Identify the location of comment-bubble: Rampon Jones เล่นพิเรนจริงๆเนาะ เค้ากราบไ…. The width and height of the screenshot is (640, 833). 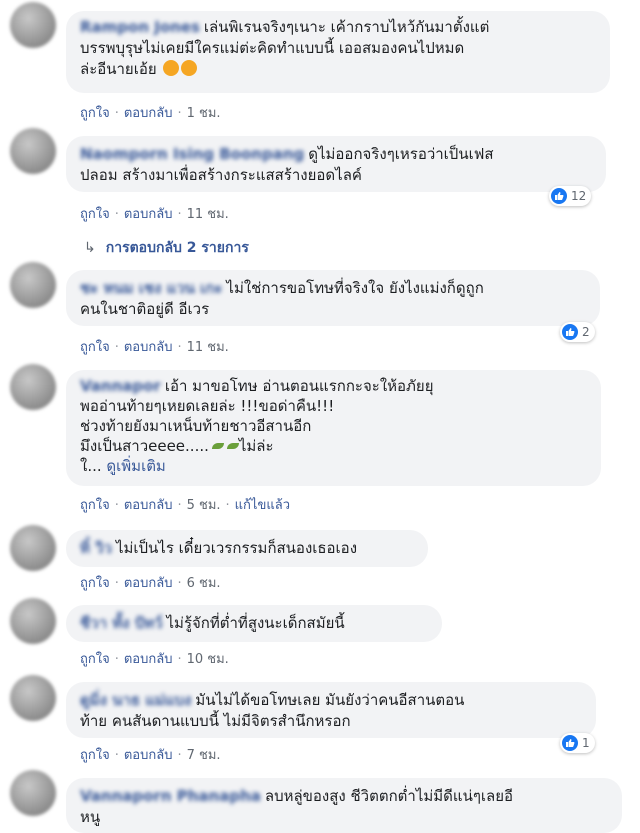
(338, 52).